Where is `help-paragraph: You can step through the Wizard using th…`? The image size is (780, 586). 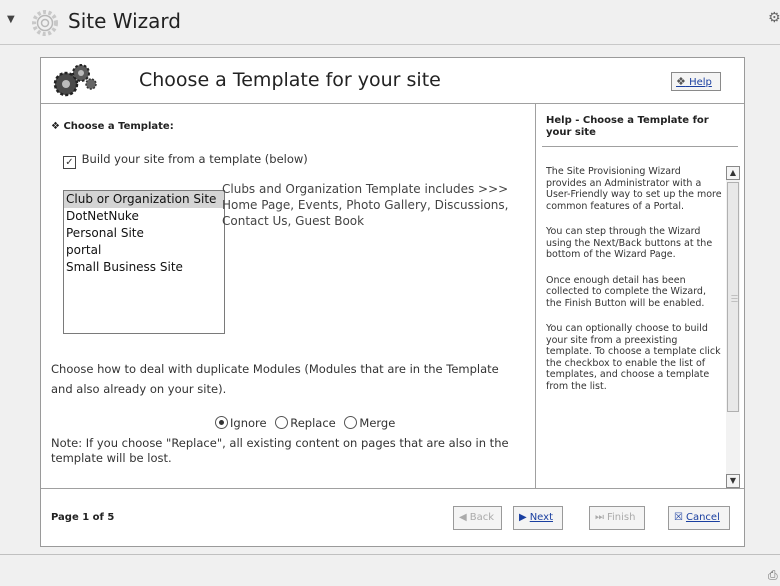
help-paragraph: You can step through the Wizard using th… is located at coordinates (629, 243).